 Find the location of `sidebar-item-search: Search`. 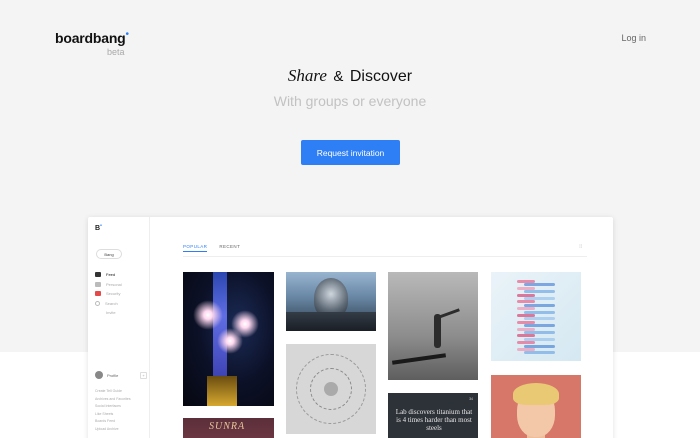

sidebar-item-search: Search is located at coordinates (108, 304).